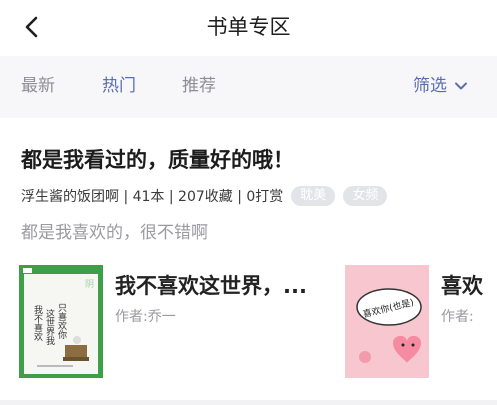 The height and width of the screenshot is (405, 497). What do you see at coordinates (462, 286) in the screenshot?
I see `book-title: 喜欢` at bounding box center [462, 286].